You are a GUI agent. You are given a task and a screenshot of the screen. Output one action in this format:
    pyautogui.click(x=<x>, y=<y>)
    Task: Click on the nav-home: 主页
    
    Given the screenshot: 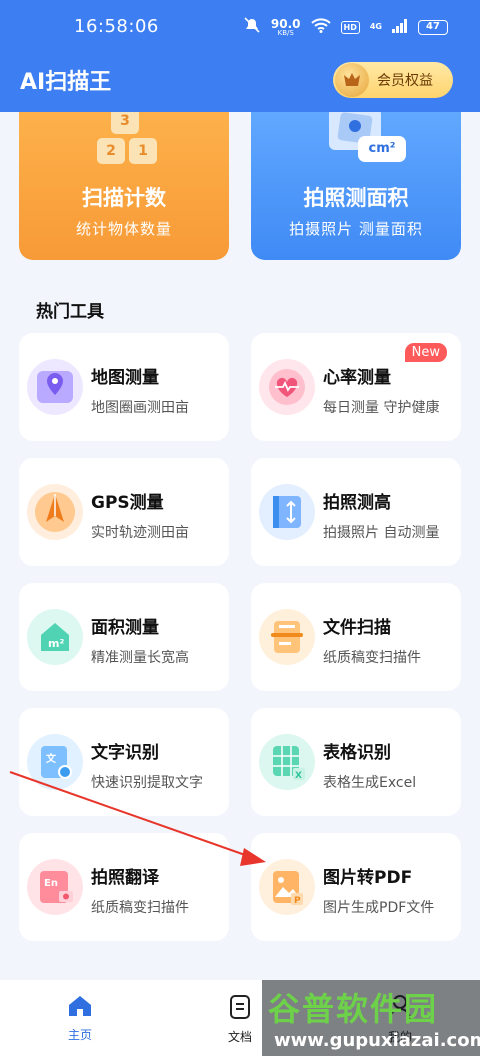 What is the action you would take?
    pyautogui.click(x=80, y=1018)
    